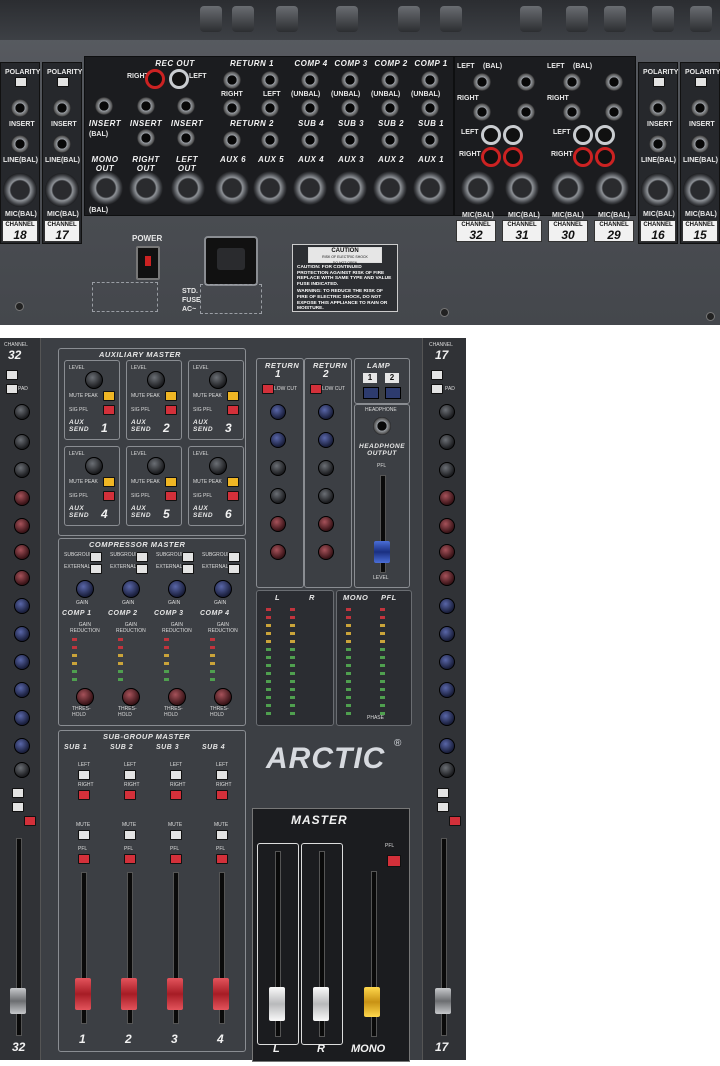 This screenshot has width=720, height=1066. Describe the element at coordinates (382, 552) in the screenshot. I see `headphone-level-fader` at that location.